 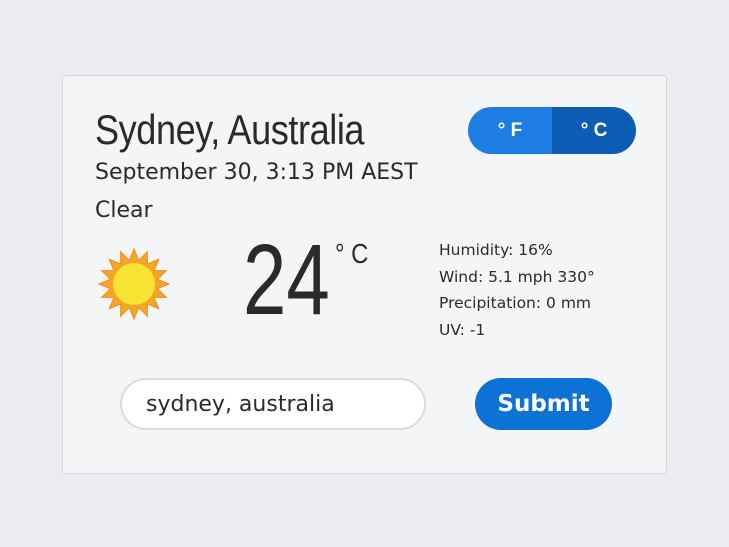 What do you see at coordinates (517, 276) in the screenshot?
I see `wind-text: Wind: 5.1 mph 330°` at bounding box center [517, 276].